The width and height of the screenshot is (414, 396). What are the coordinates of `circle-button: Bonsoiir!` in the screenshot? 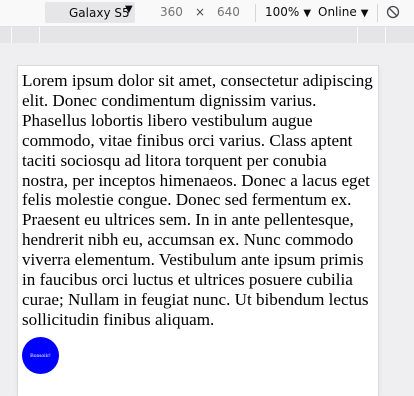 It's located at (40, 355).